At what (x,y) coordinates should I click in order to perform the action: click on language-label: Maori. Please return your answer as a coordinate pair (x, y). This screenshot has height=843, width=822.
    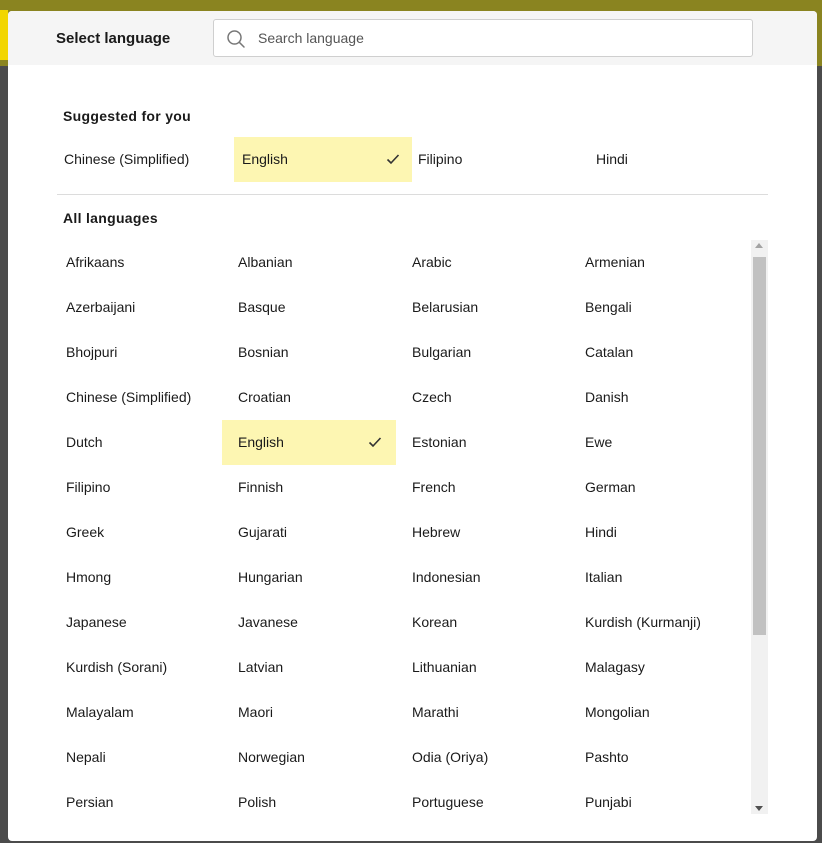
    Looking at the image, I should click on (256, 712).